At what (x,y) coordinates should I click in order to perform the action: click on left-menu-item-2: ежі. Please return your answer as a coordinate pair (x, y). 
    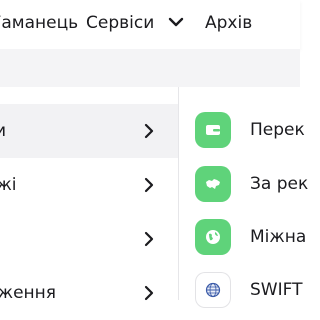
    Looking at the image, I should click on (89, 185).